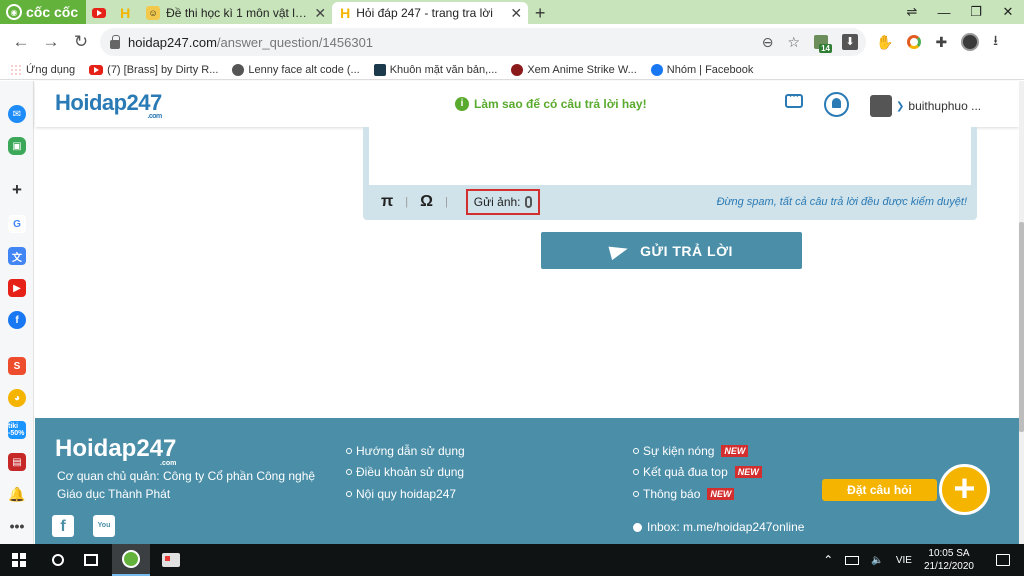 This screenshot has height=576, width=1024. Describe the element at coordinates (405, 494) in the screenshot. I see `link-rules: Nội quy hoidap247` at that location.